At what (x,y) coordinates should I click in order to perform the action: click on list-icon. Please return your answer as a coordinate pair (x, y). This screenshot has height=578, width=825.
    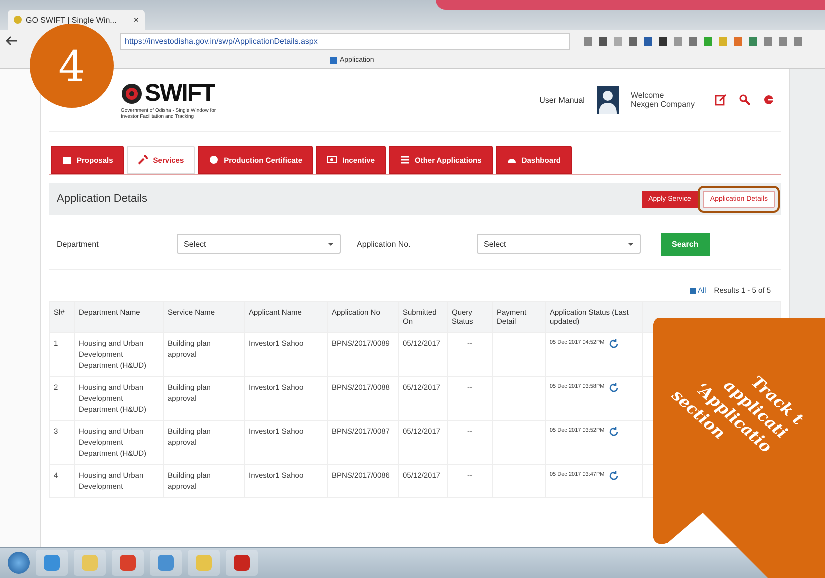
    Looking at the image, I should click on (405, 160).